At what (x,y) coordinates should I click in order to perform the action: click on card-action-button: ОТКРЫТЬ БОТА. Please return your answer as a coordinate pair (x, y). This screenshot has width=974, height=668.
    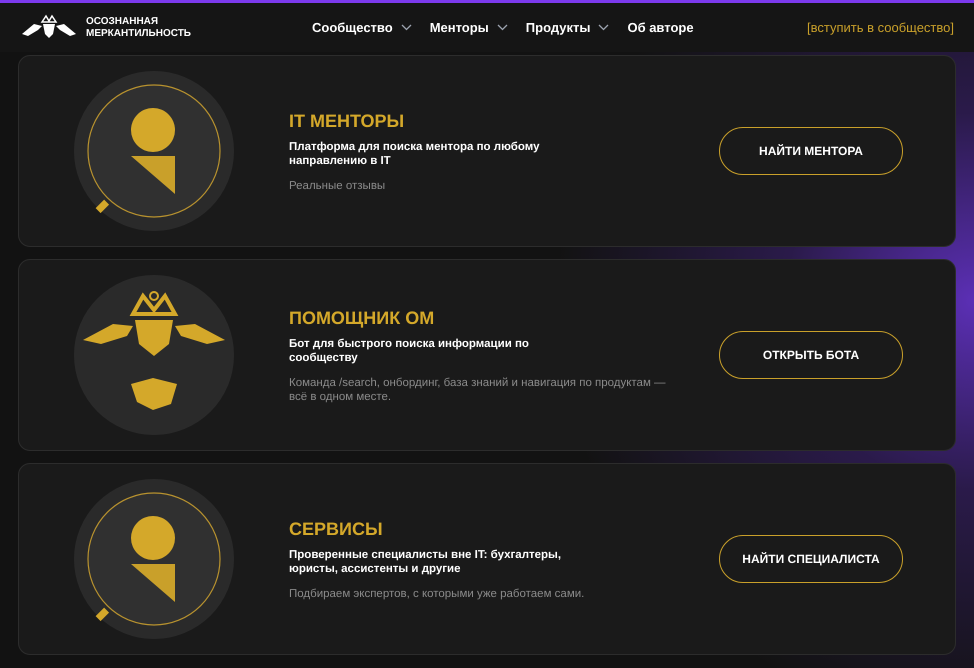
    Looking at the image, I should click on (811, 355).